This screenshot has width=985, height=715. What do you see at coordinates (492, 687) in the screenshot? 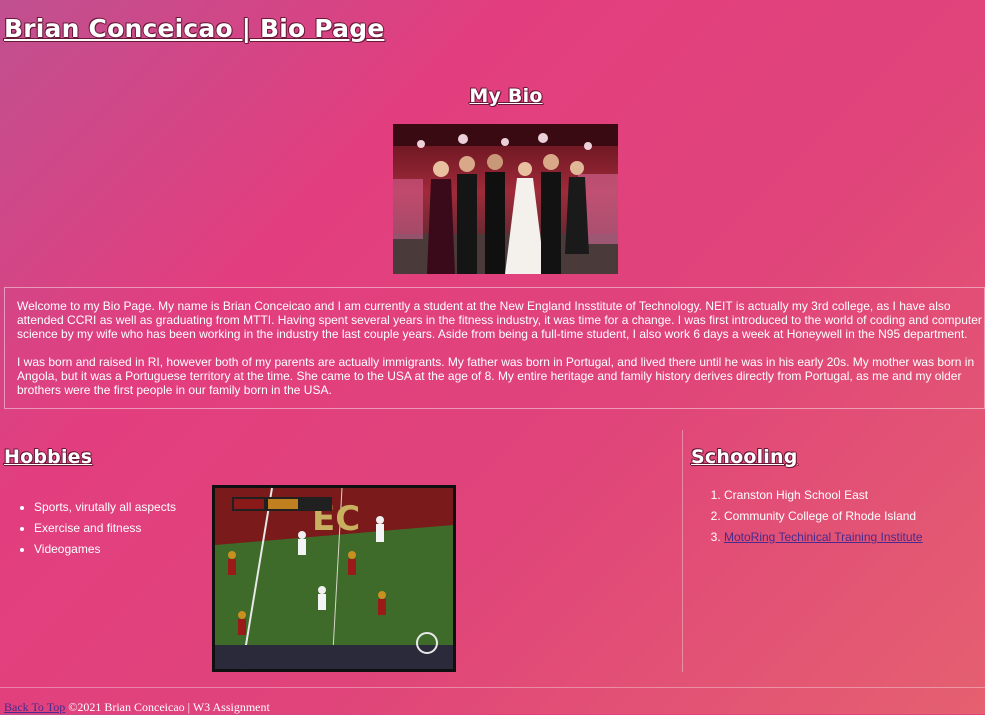
I see `footer-divider` at bounding box center [492, 687].